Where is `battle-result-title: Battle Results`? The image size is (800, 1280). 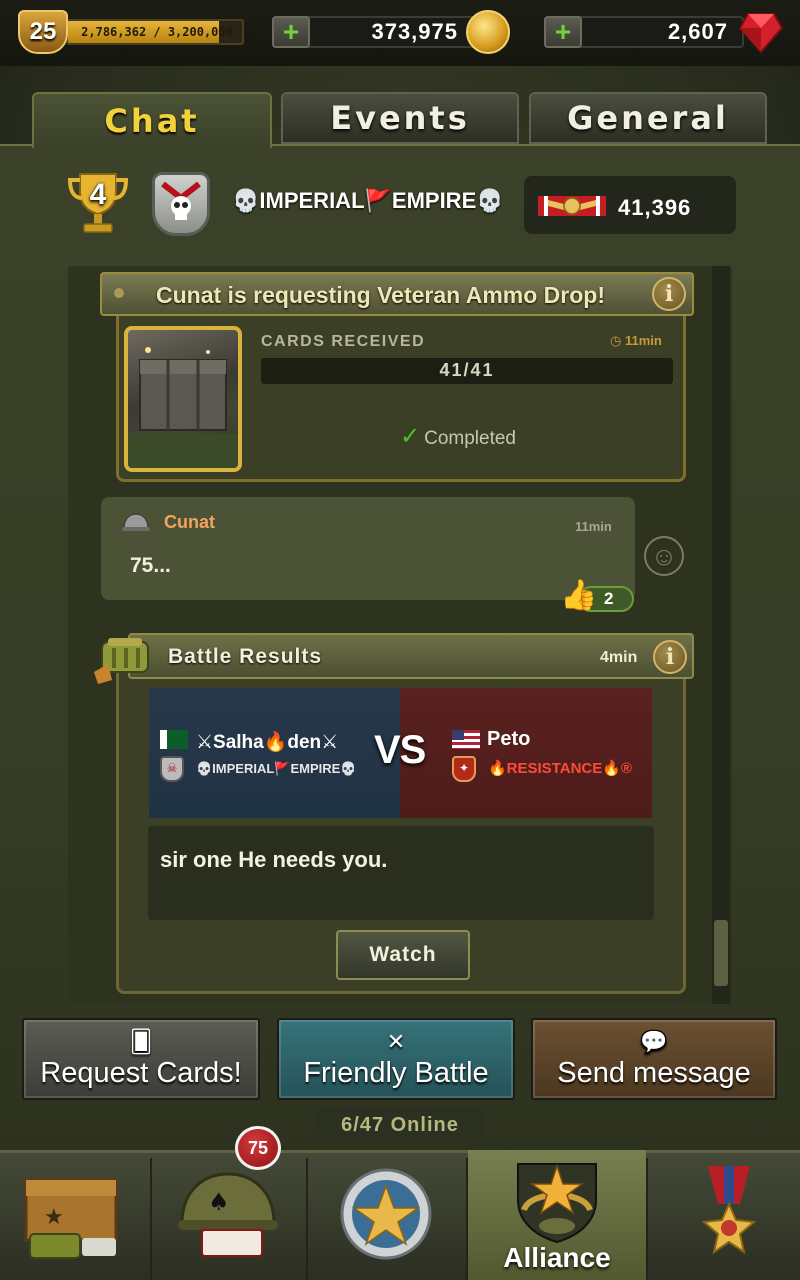 battle-result-title: Battle Results is located at coordinates (245, 656).